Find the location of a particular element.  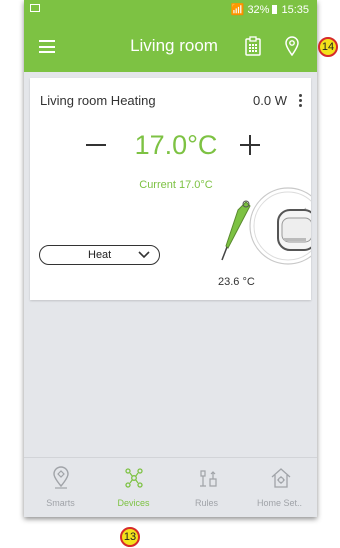

app-bar: Living room is located at coordinates (170, 48).